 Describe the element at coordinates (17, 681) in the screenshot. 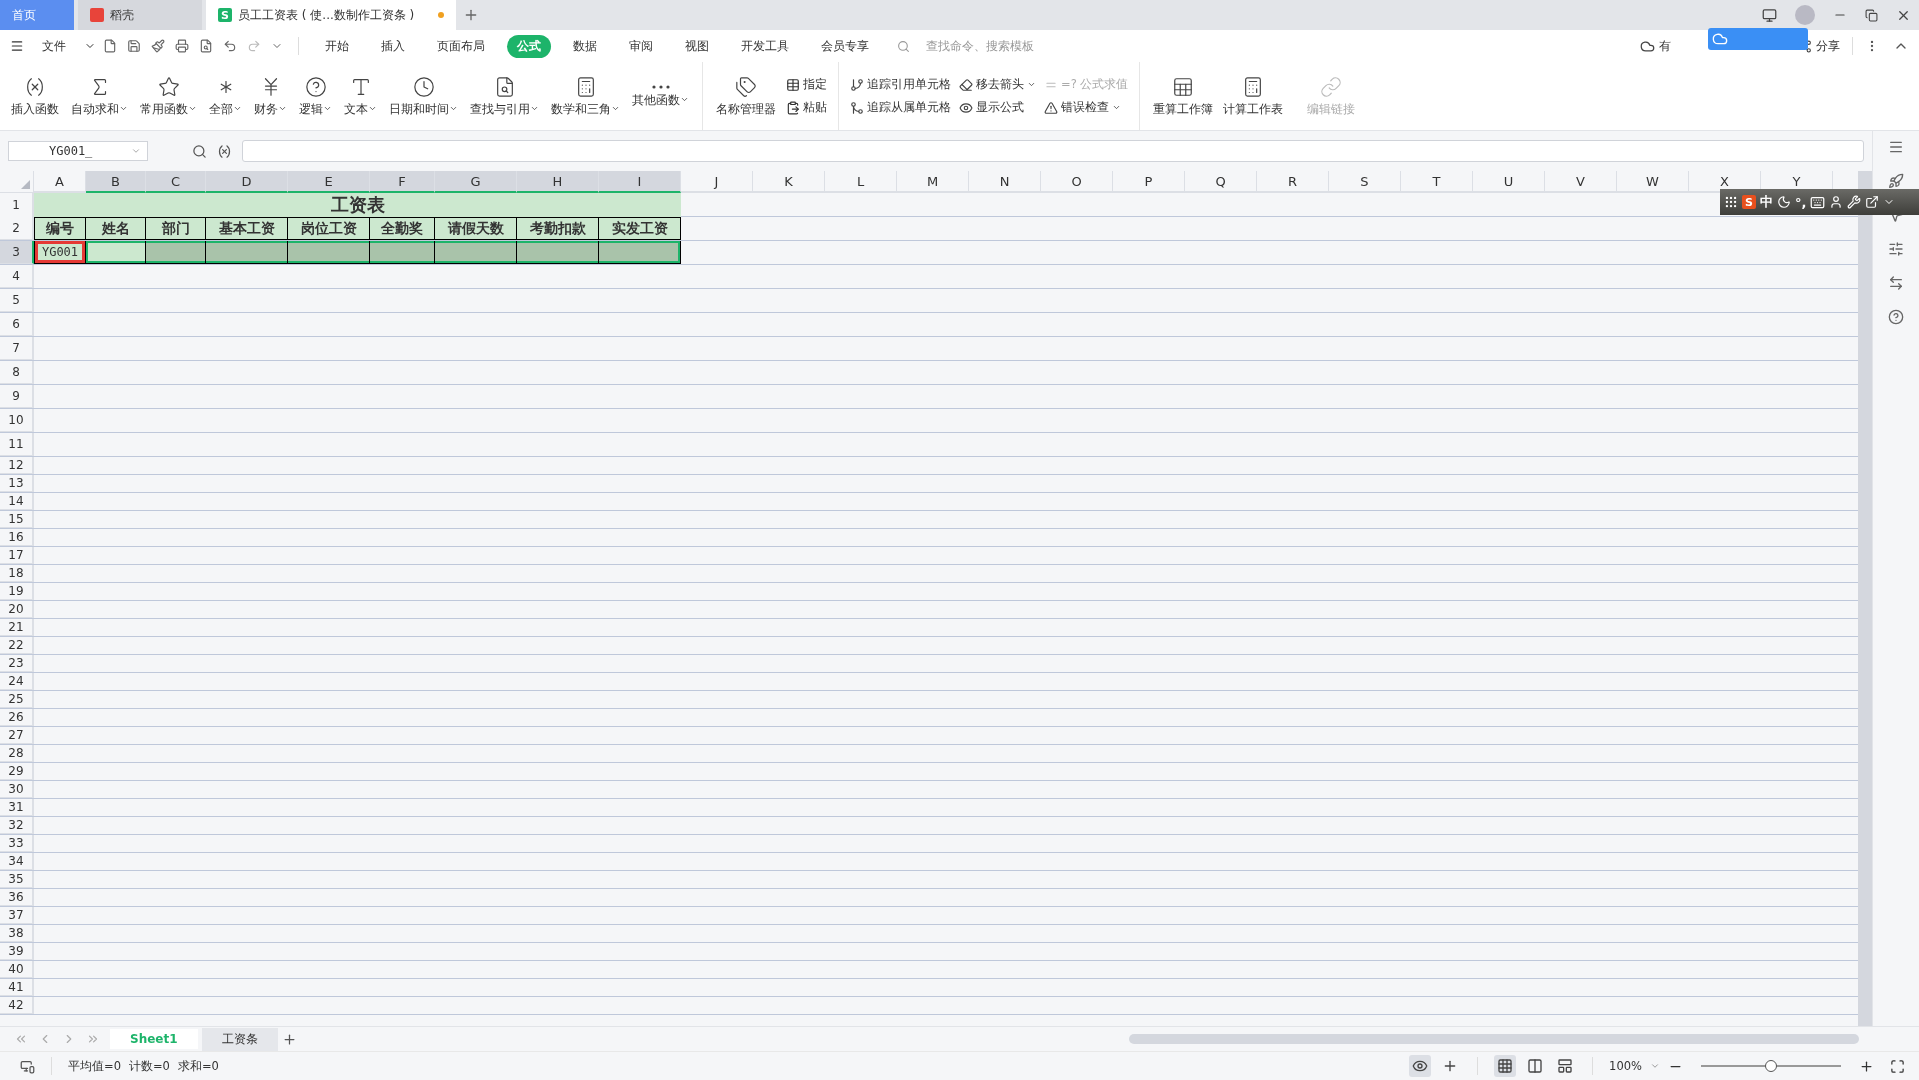

I see `row-header: 24` at that location.